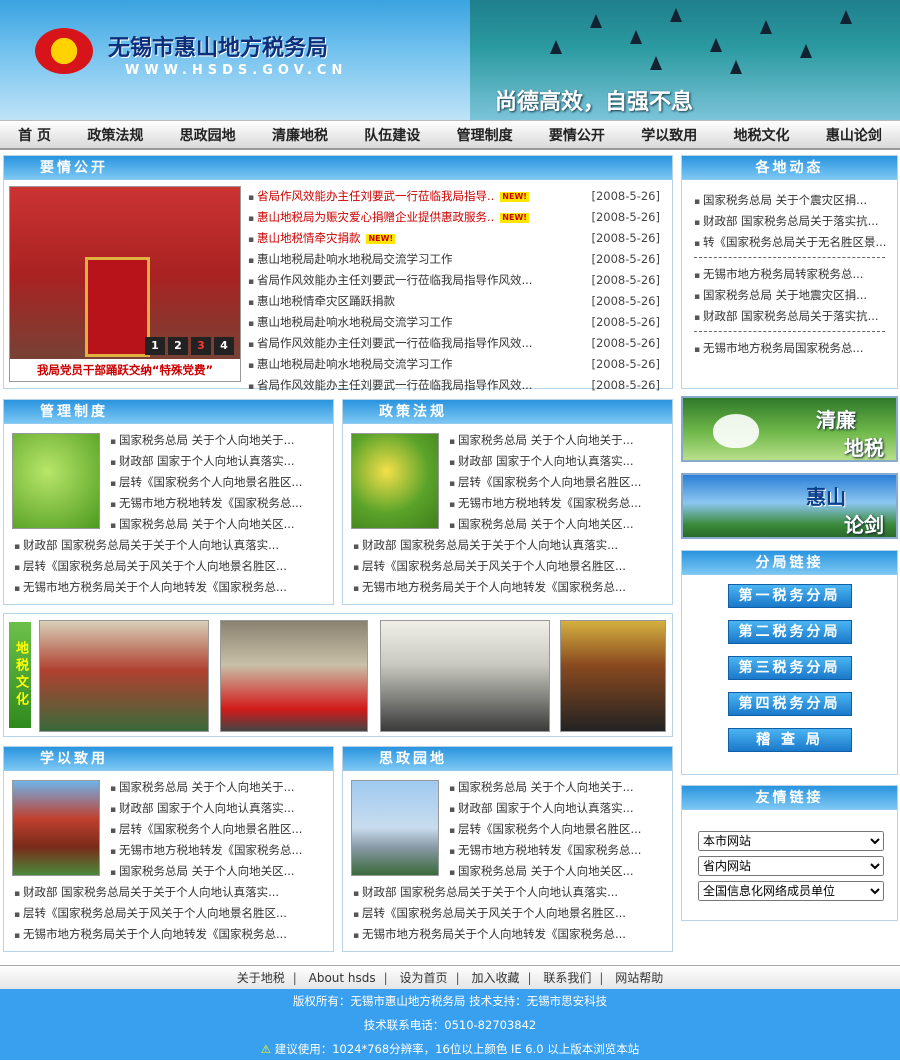 This screenshot has height=1061, width=900. I want to click on branch-link-2: 第二税务分局, so click(789, 632).